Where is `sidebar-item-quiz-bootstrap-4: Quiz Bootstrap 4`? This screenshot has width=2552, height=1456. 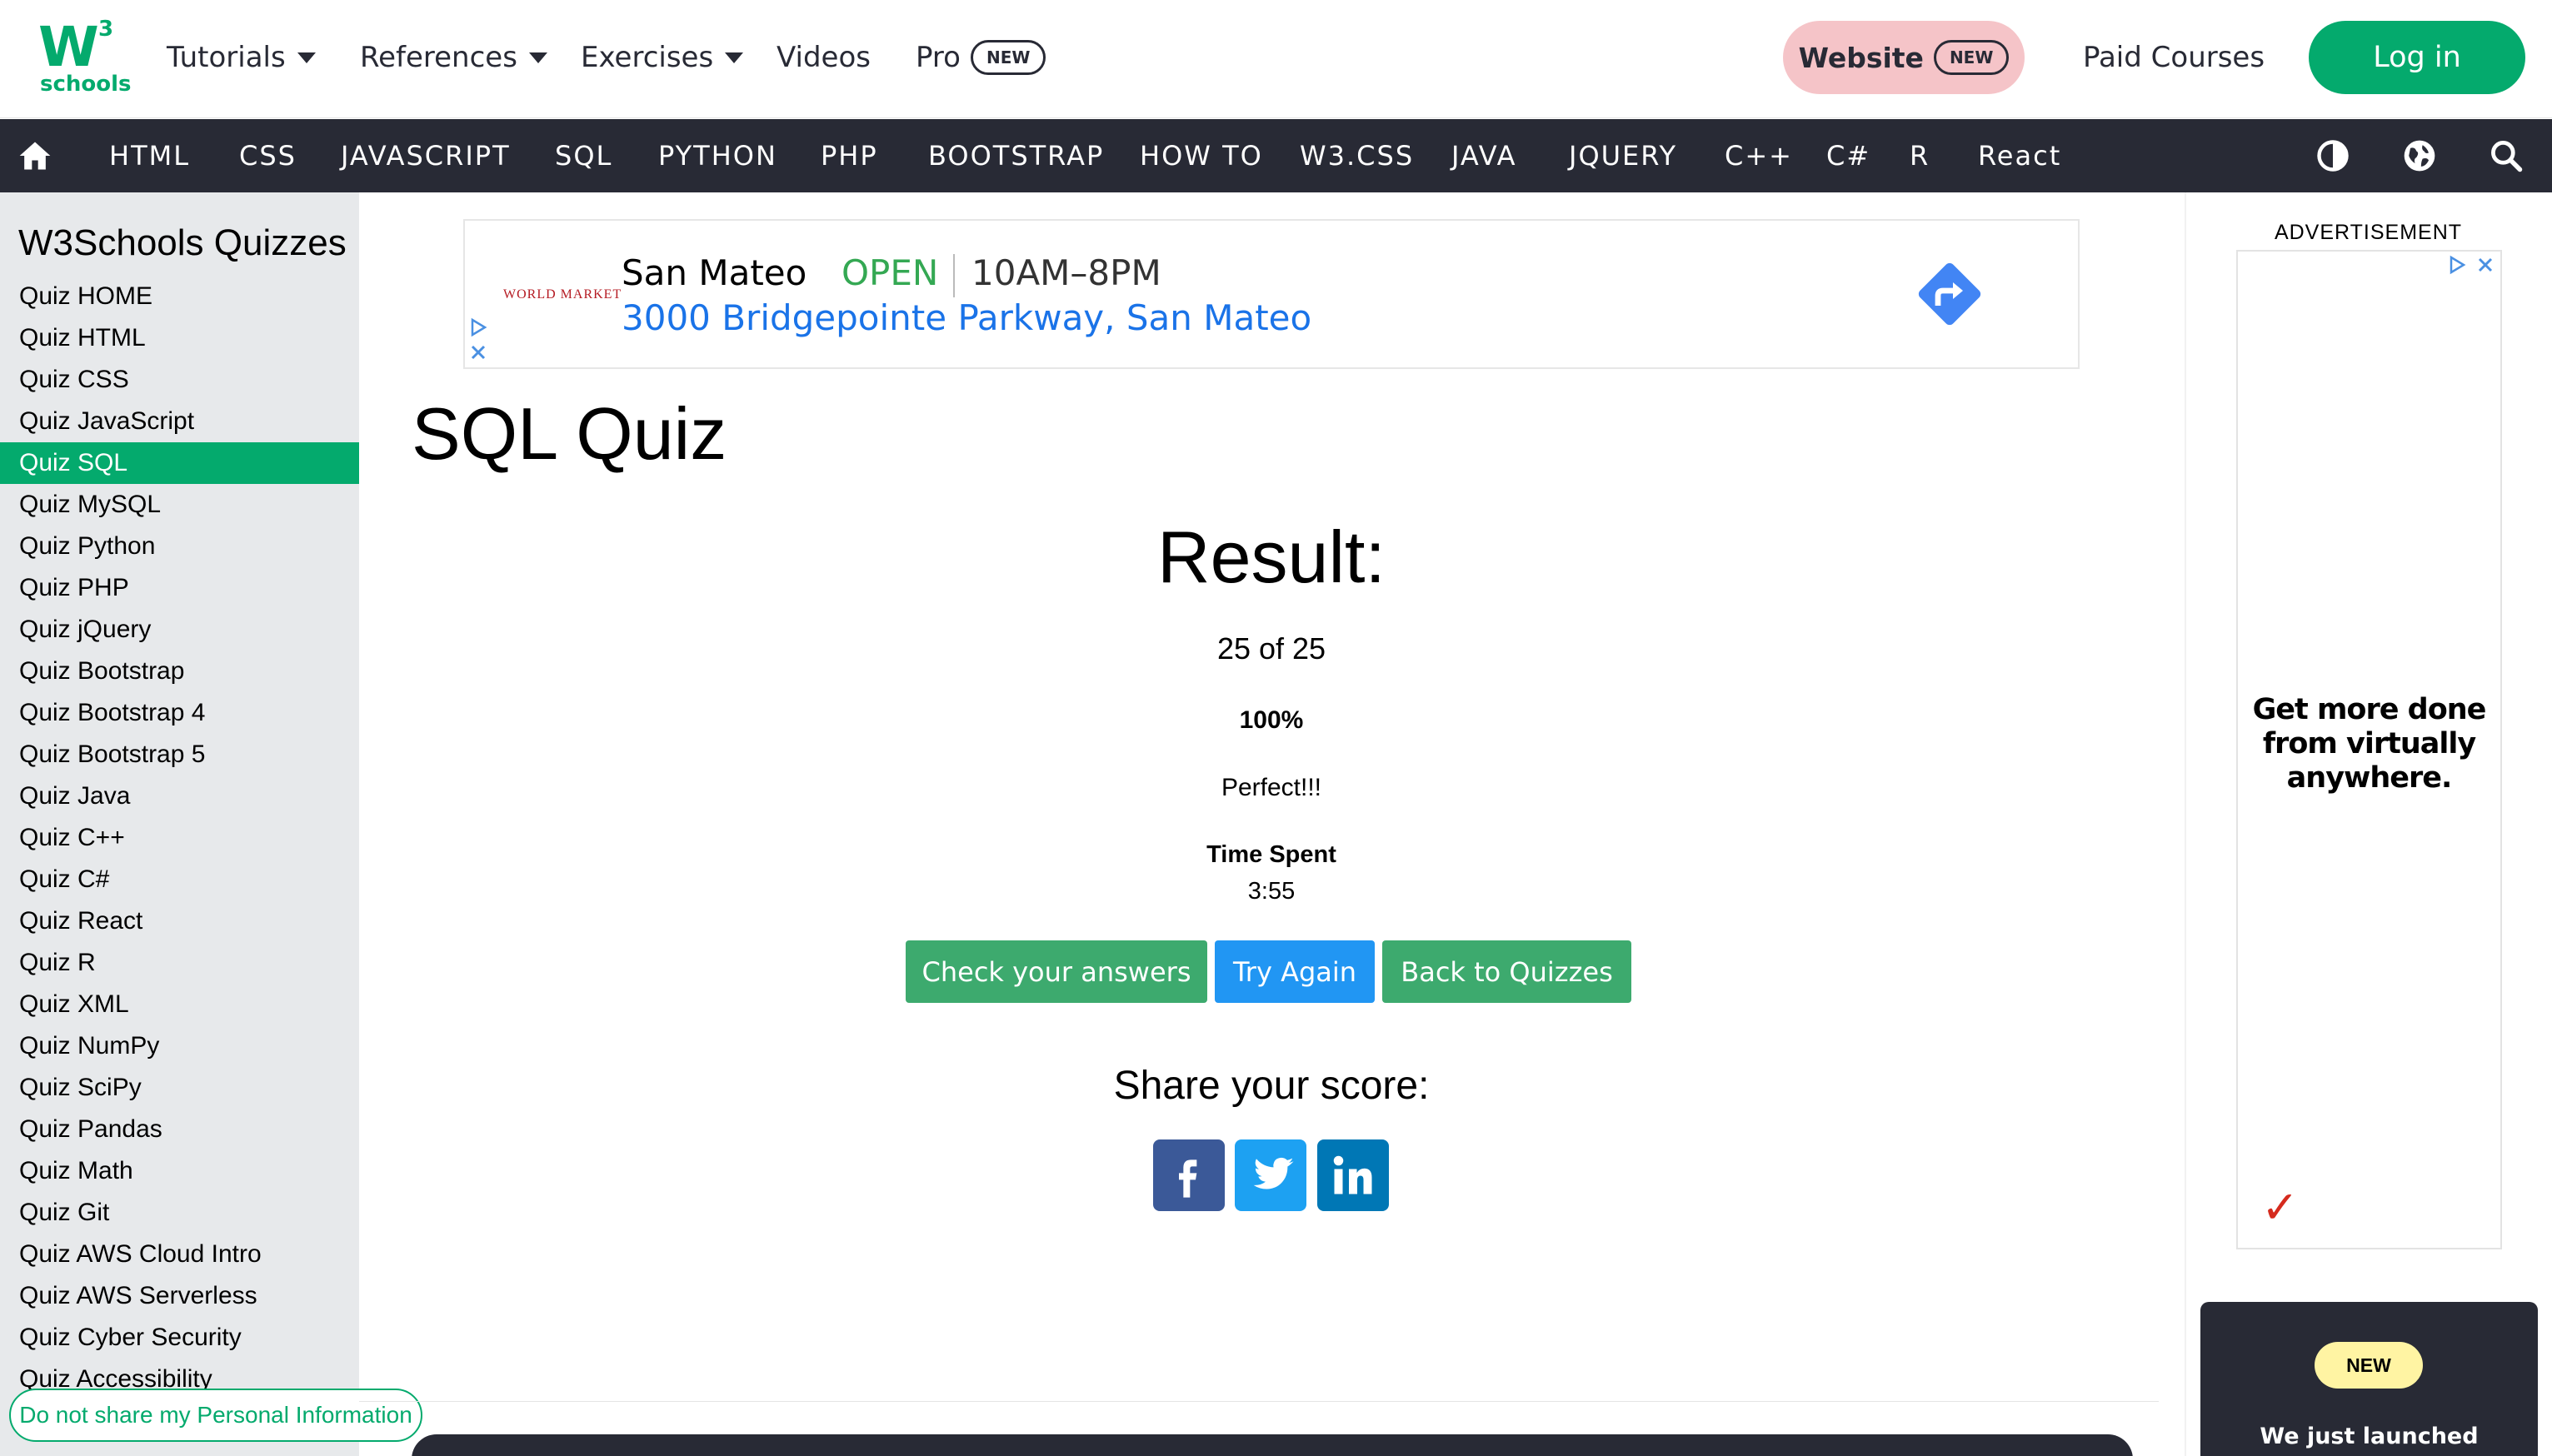 sidebar-item-quiz-bootstrap-4: Quiz Bootstrap 4 is located at coordinates (179, 713).